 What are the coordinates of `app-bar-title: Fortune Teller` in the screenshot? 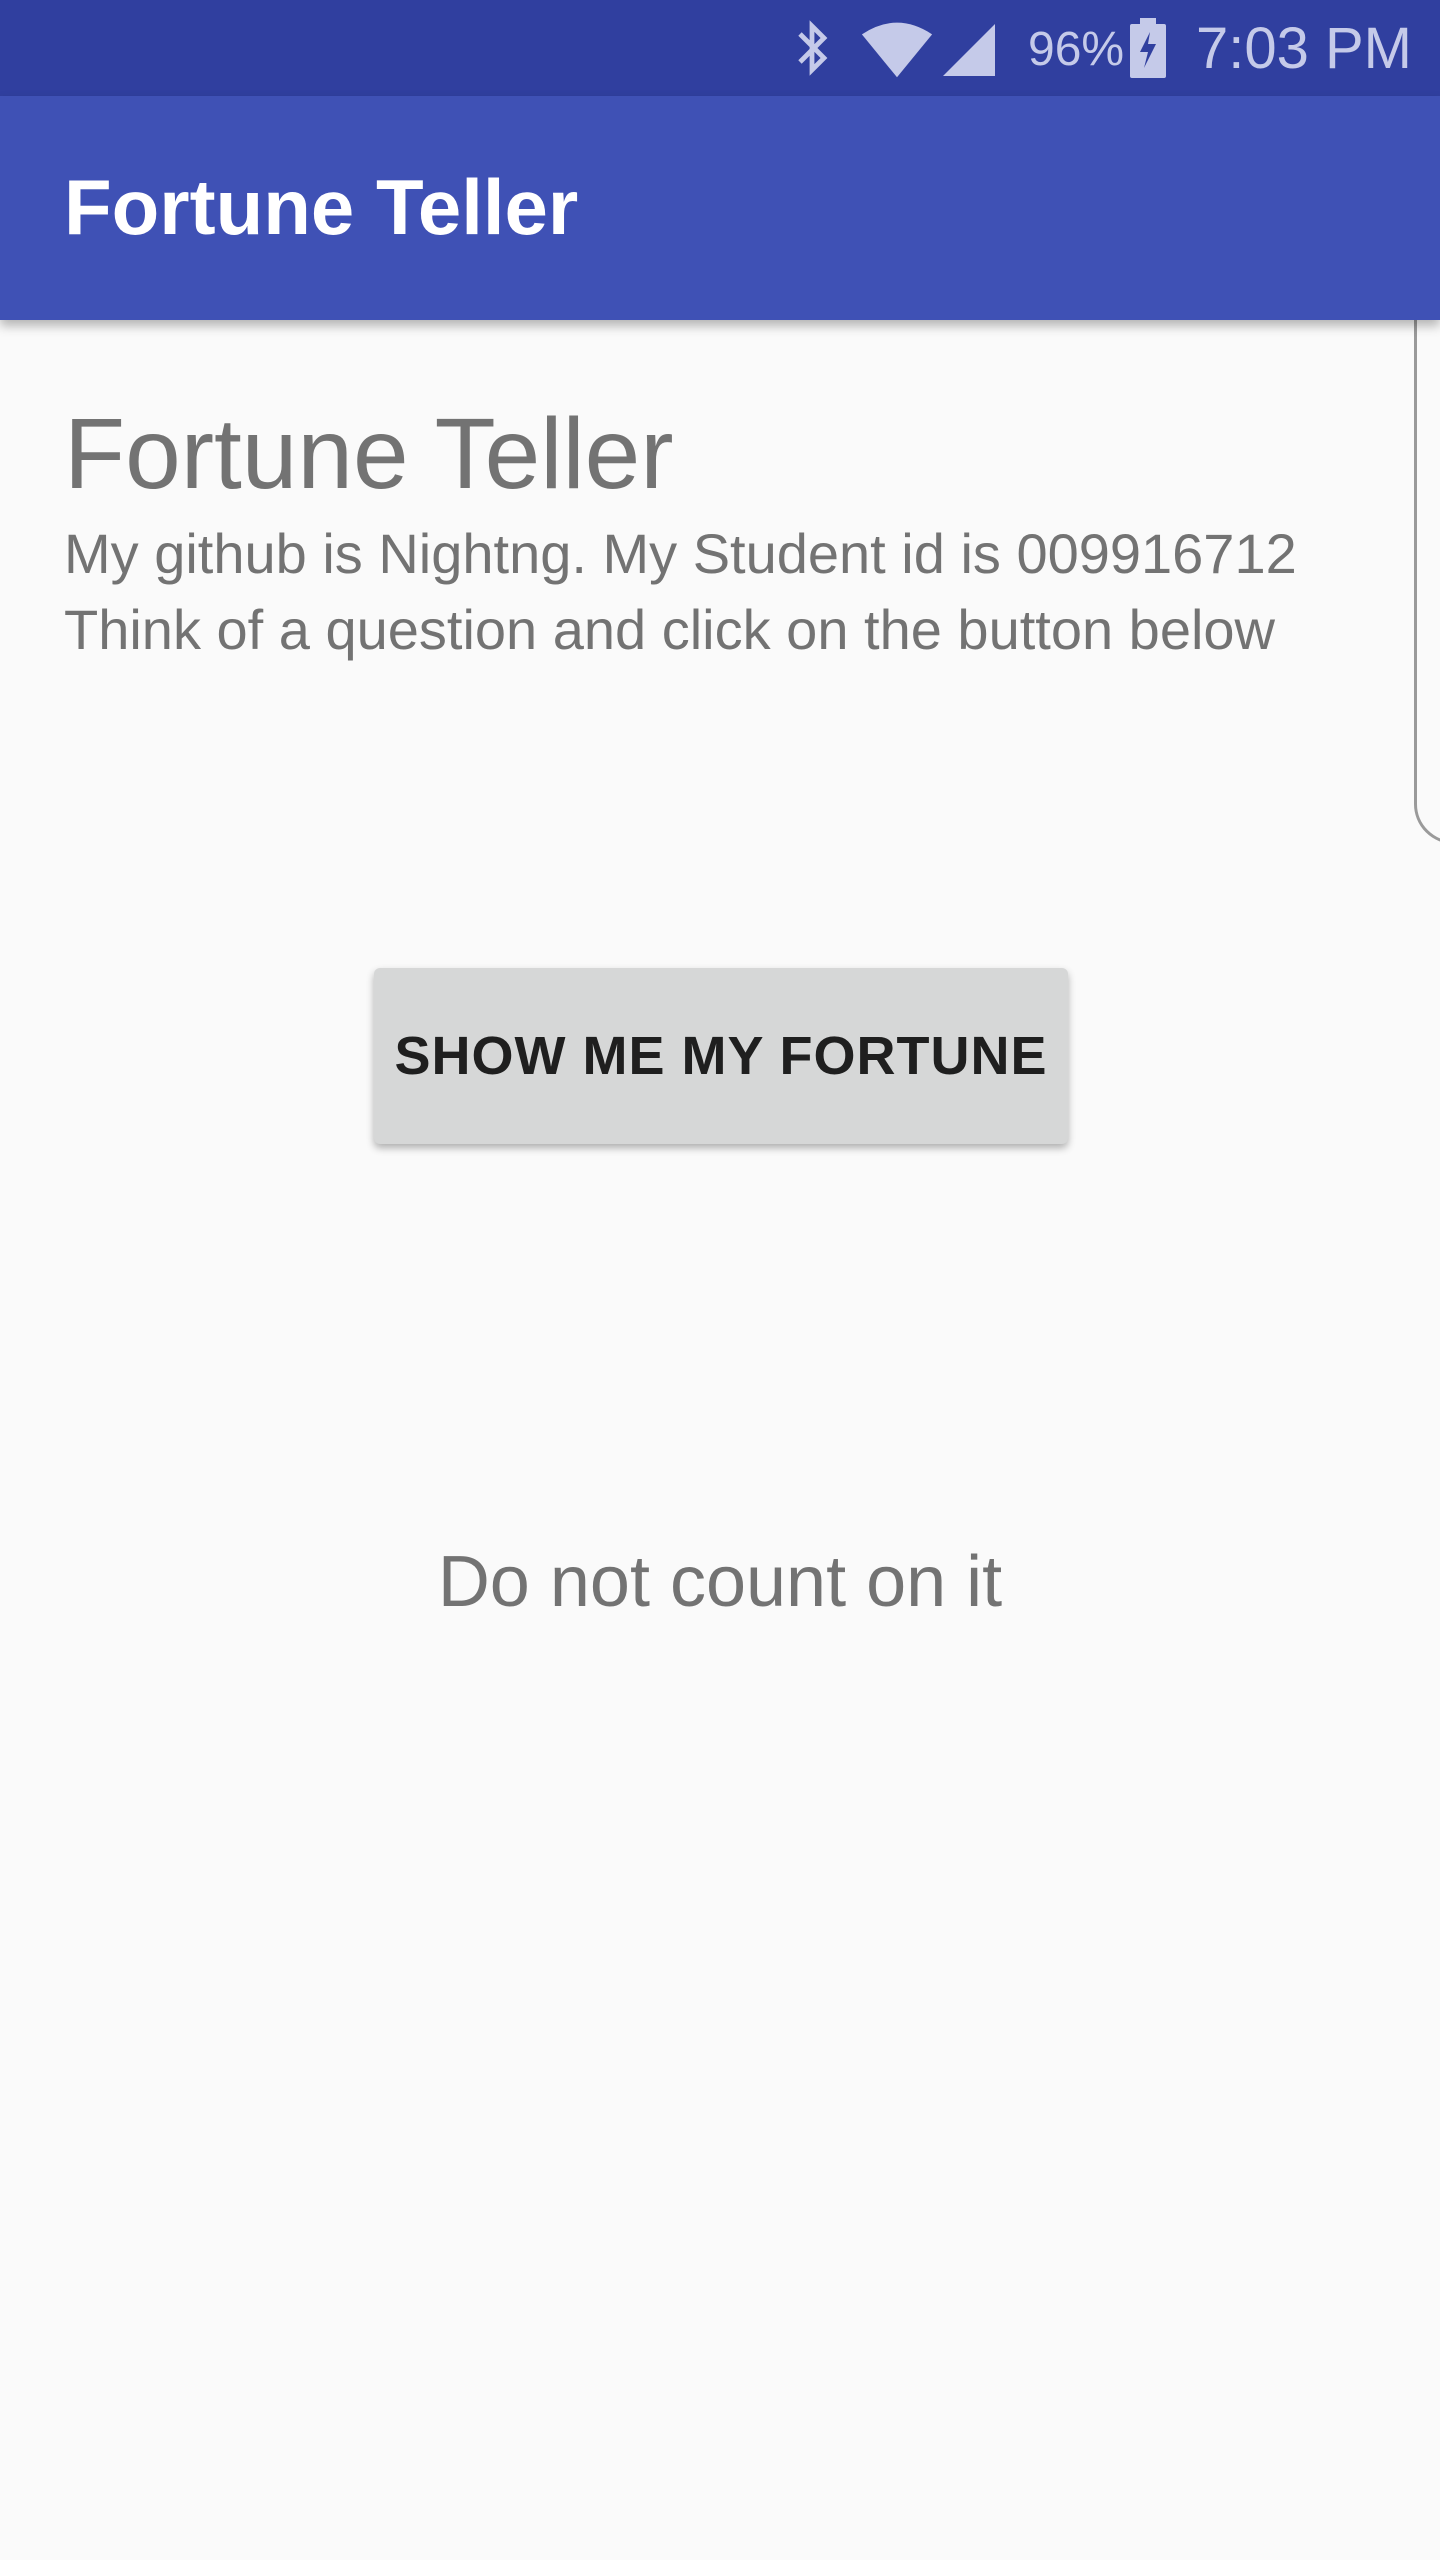 It's located at (321, 207).